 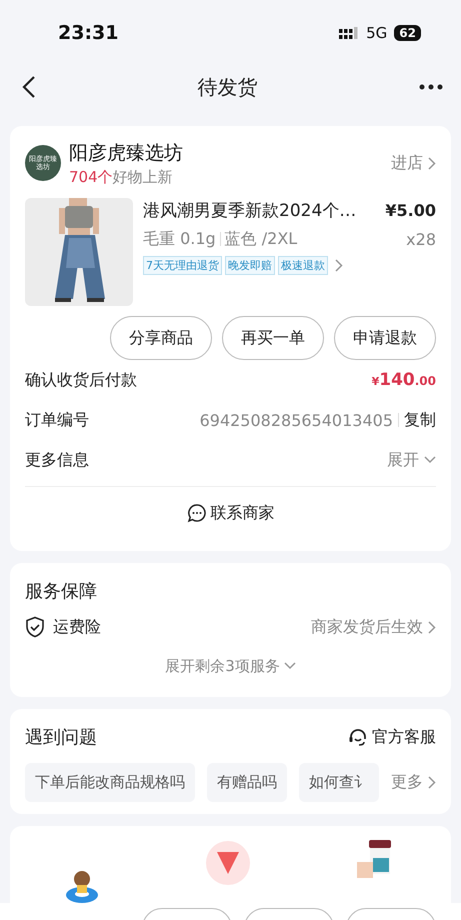 What do you see at coordinates (250, 265) in the screenshot?
I see `service-tag: 晚发即赔` at bounding box center [250, 265].